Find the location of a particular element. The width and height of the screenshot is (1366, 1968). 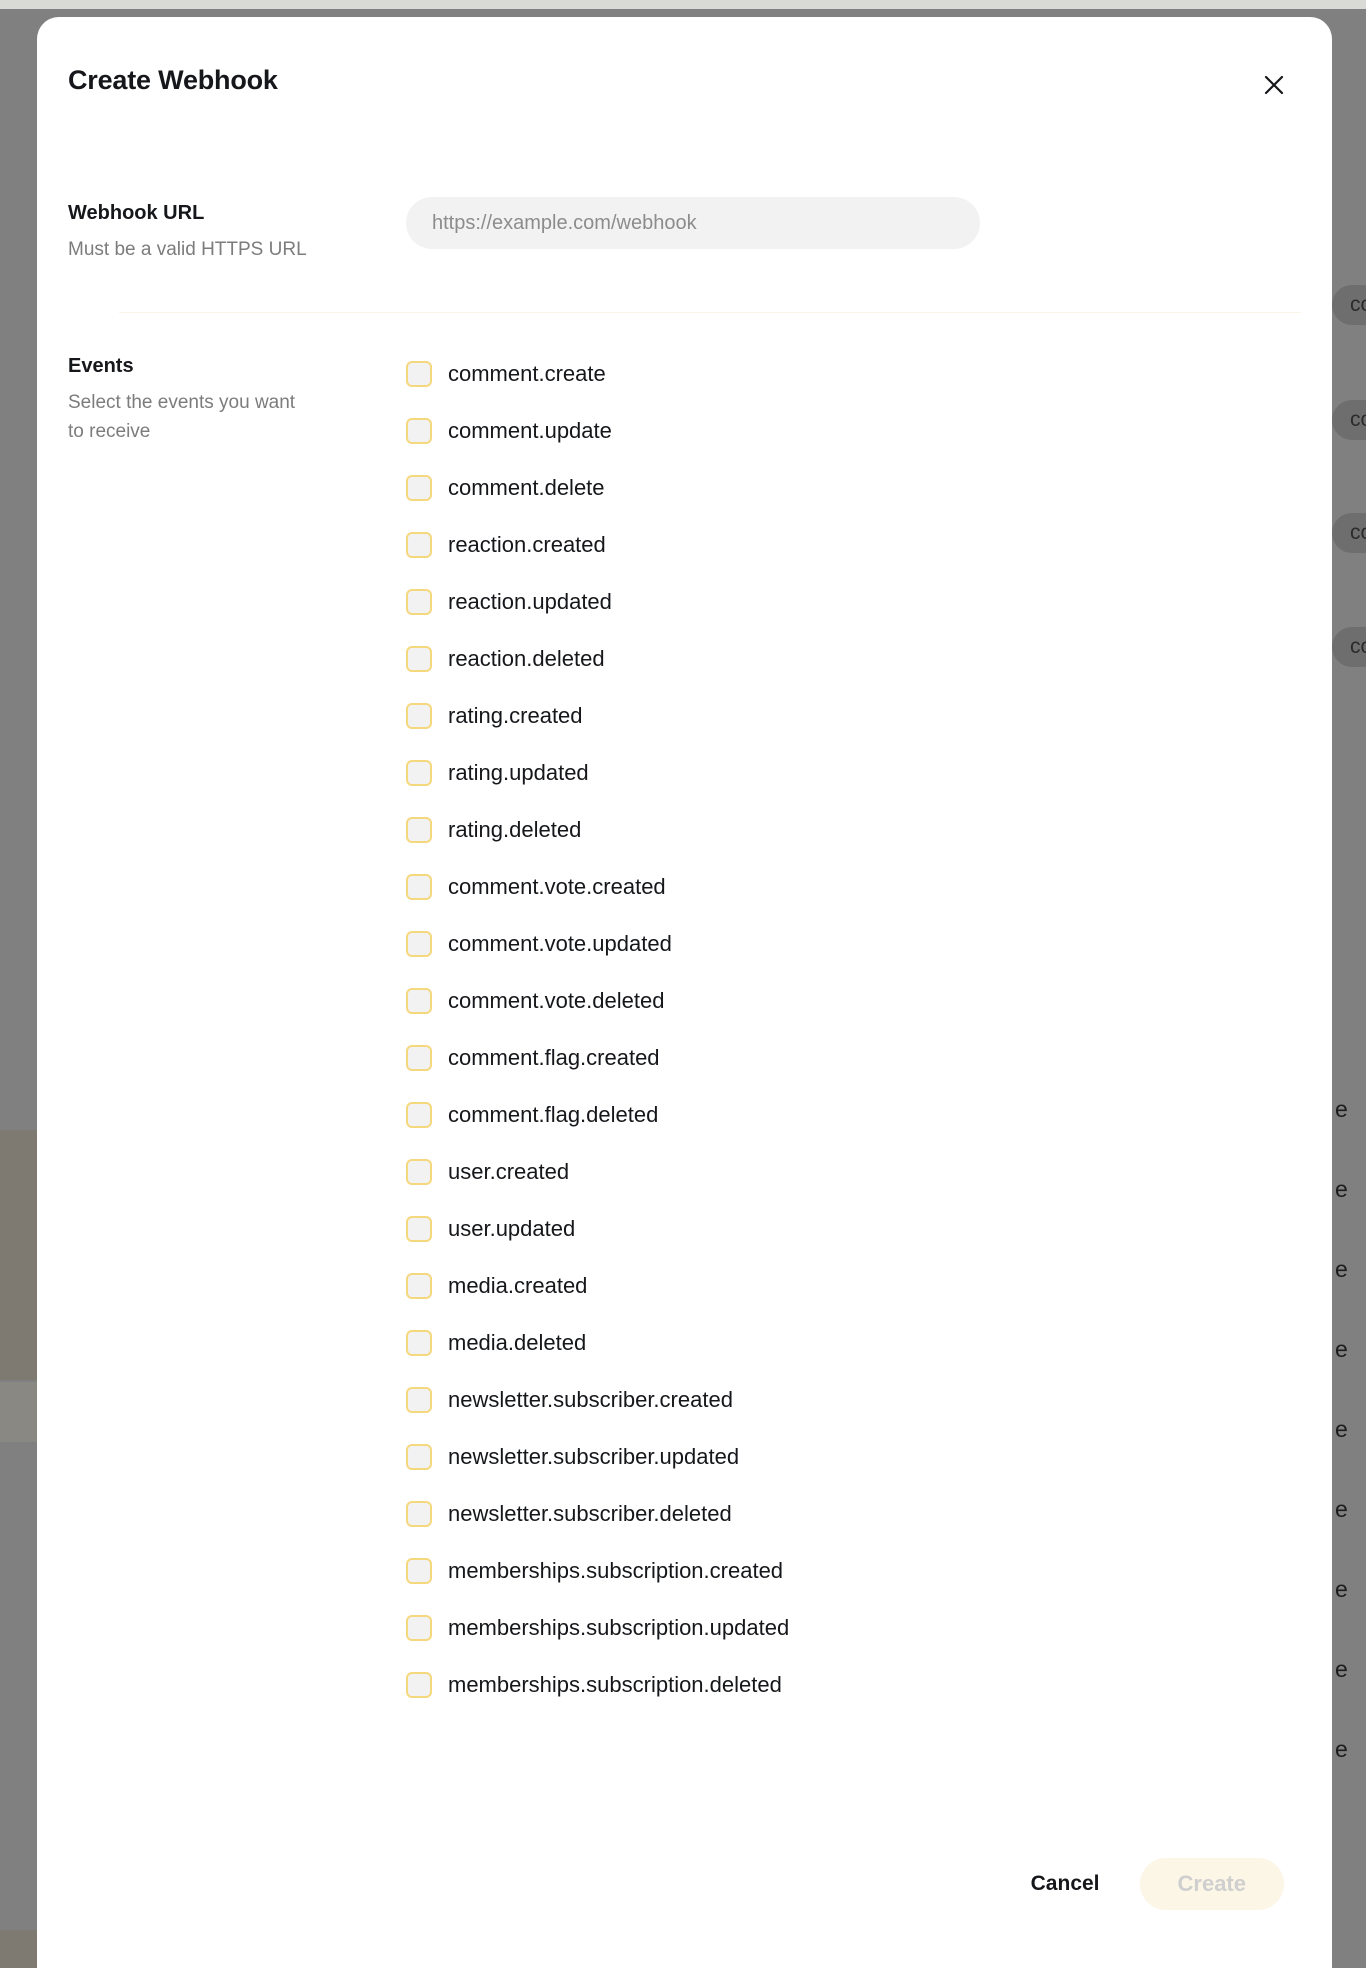

event-checkbox-item: newsletter.subscriber.deleted is located at coordinates (853, 1514).